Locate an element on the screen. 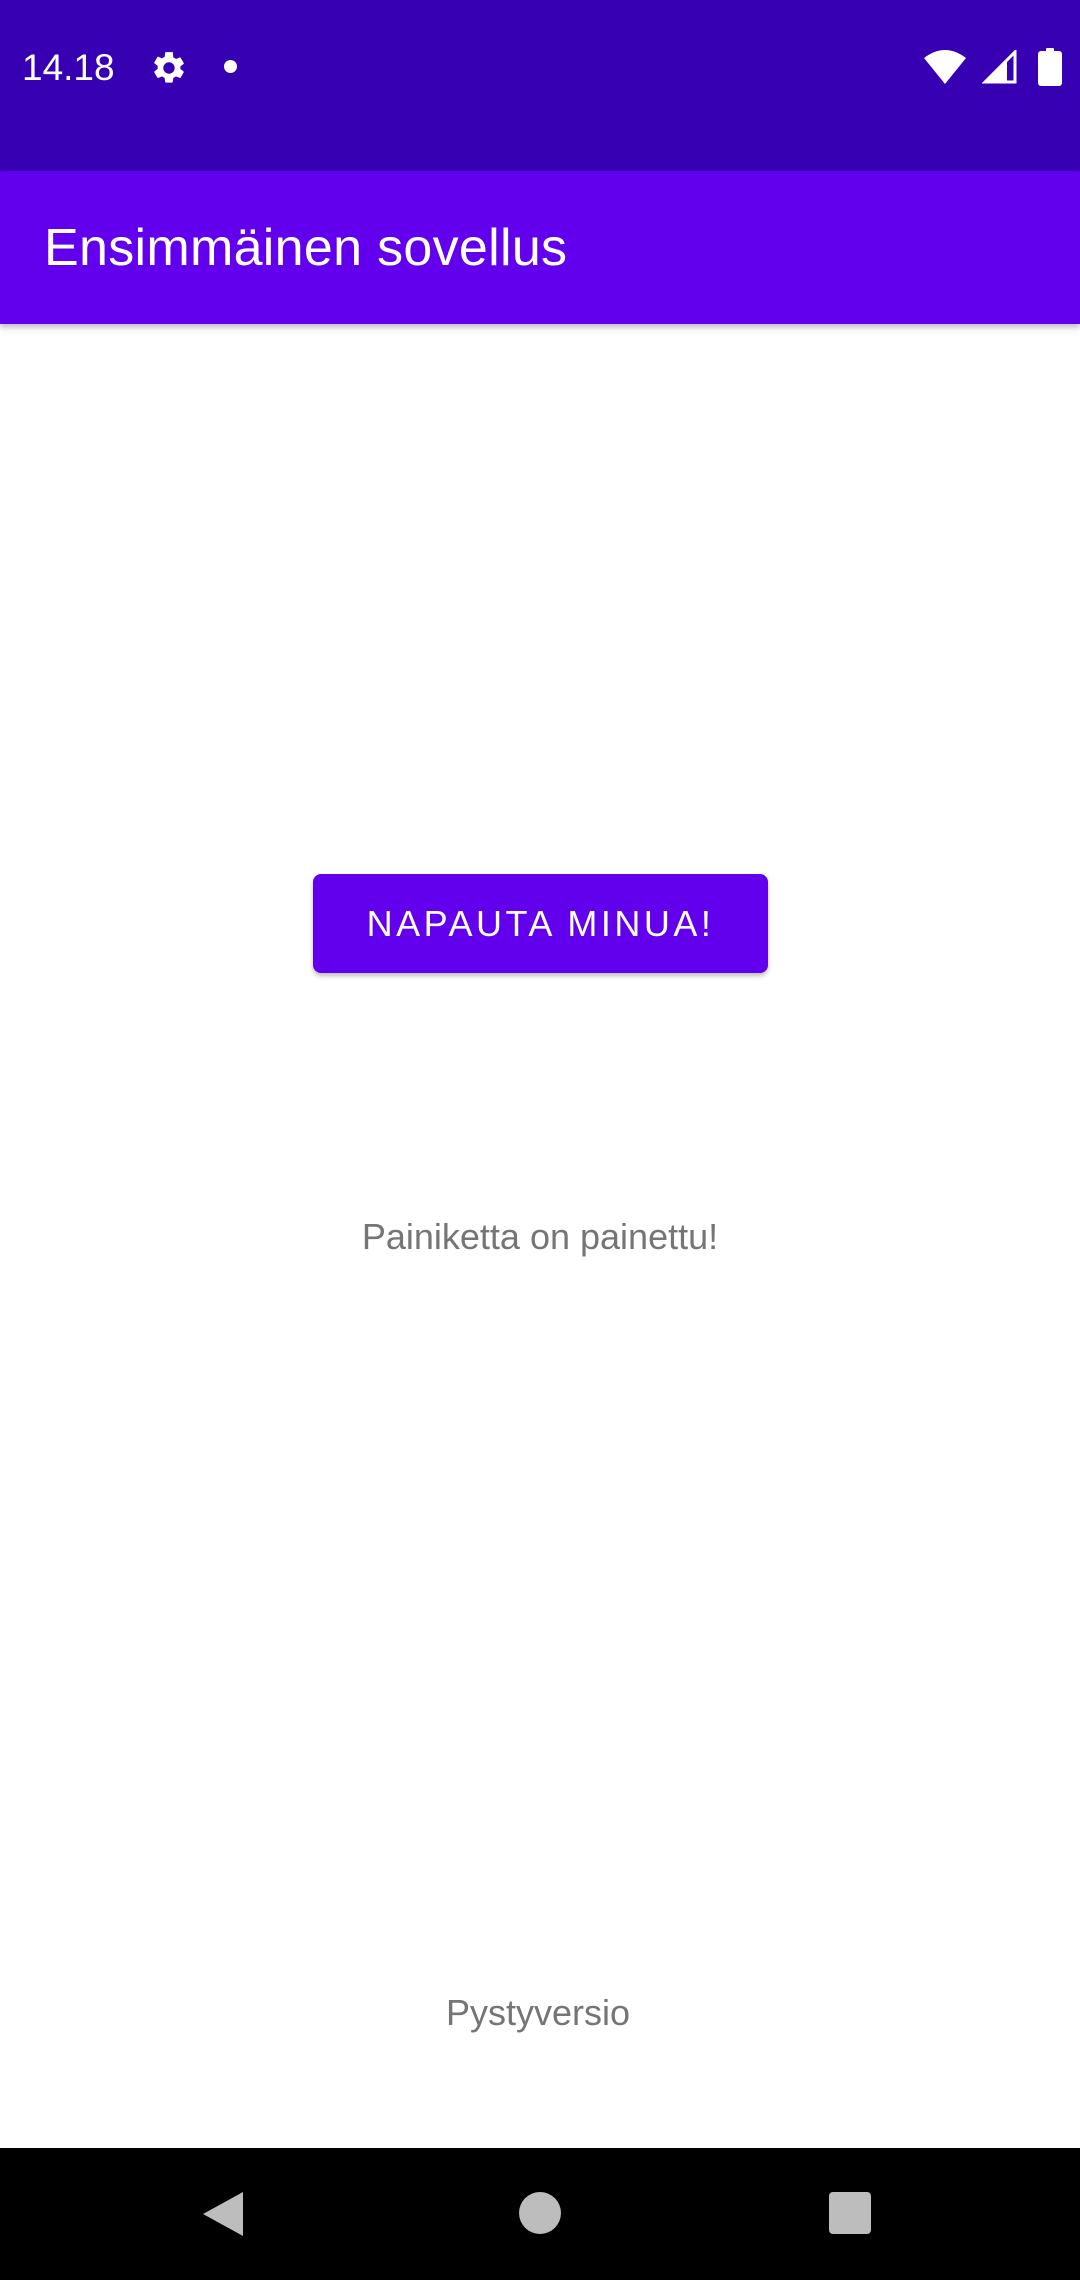 The height and width of the screenshot is (2280, 1080). home-icon is located at coordinates (540, 2213).